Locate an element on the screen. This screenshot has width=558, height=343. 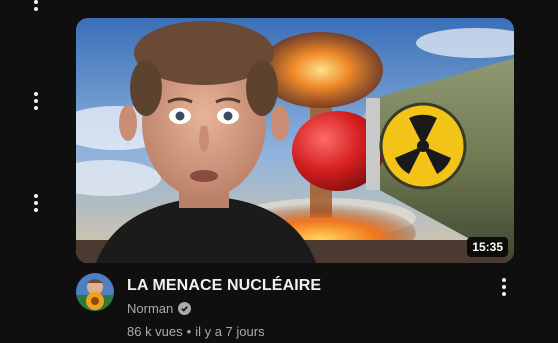
upload-age: il y a 7 jours is located at coordinates (230, 331).